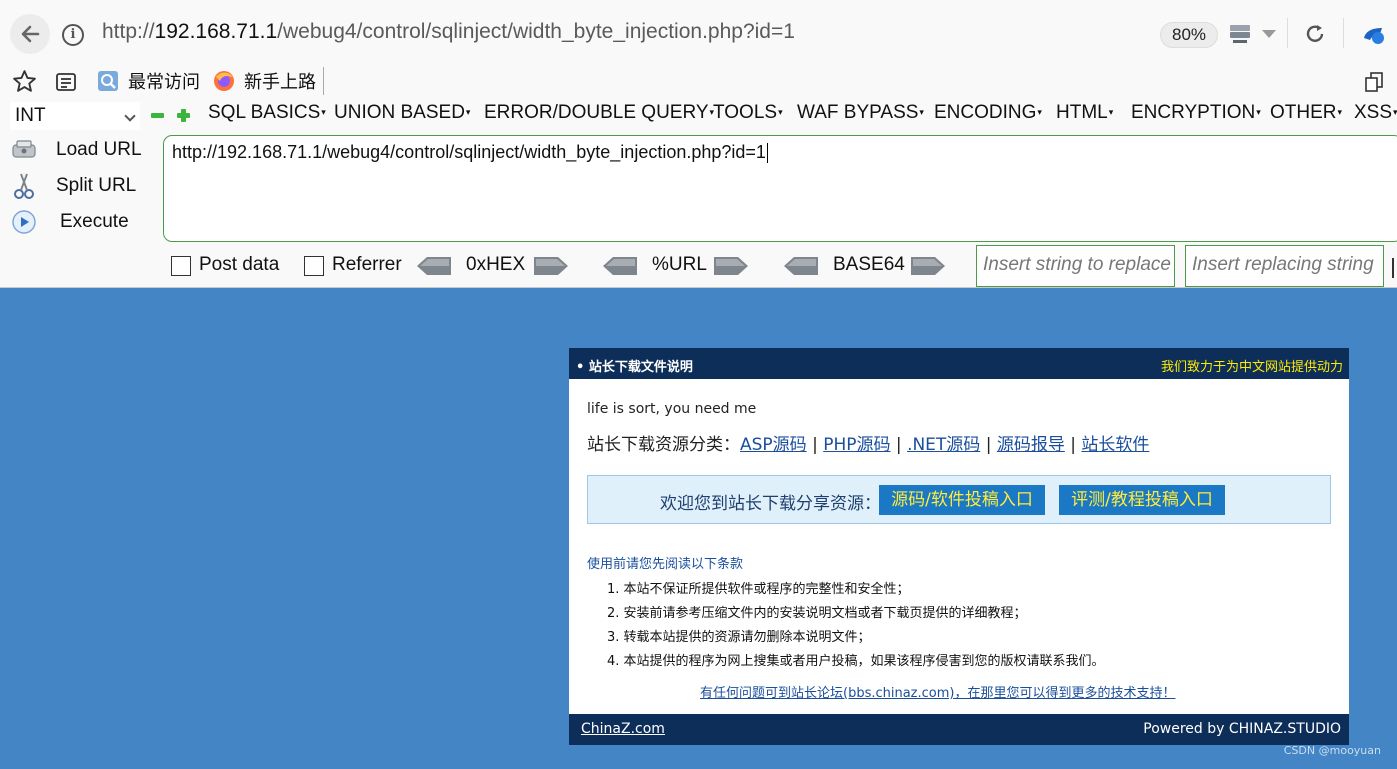 Image resolution: width=1397 pixels, height=769 pixels. I want to click on menu-sql-basics: SQL BASICS▾, so click(267, 113).